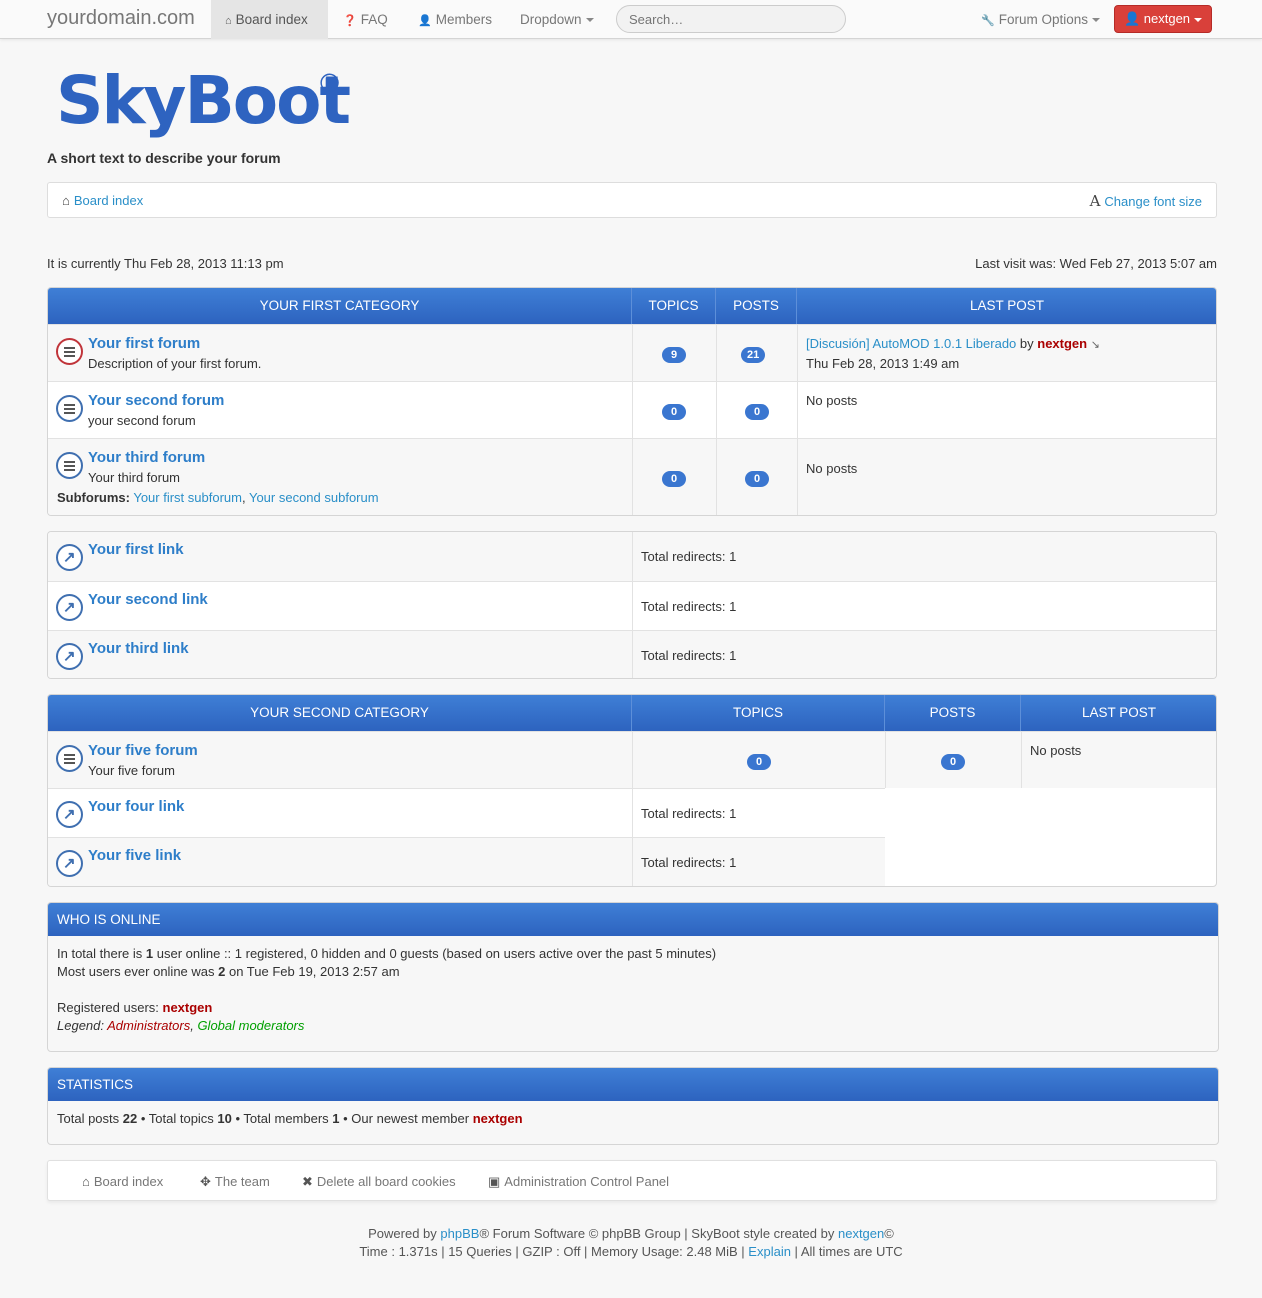 This screenshot has width=1262, height=1298. Describe the element at coordinates (131, 770) in the screenshot. I see `forum-description: Your five forum` at that location.